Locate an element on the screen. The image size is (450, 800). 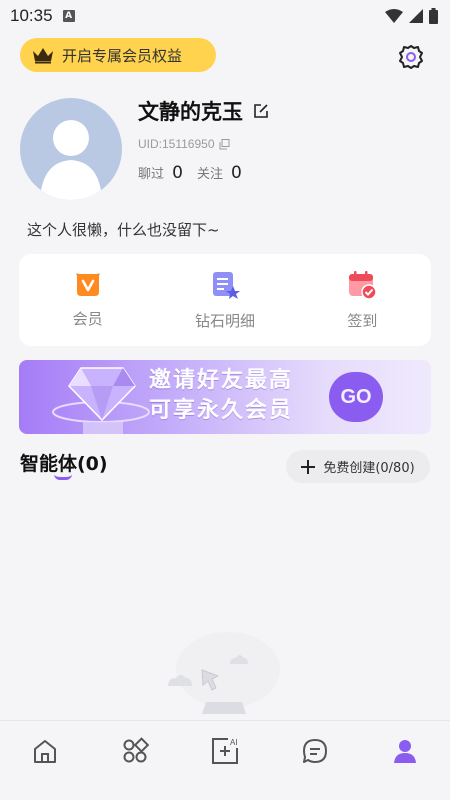
checkin-calendar-icon is located at coordinates (363, 285).